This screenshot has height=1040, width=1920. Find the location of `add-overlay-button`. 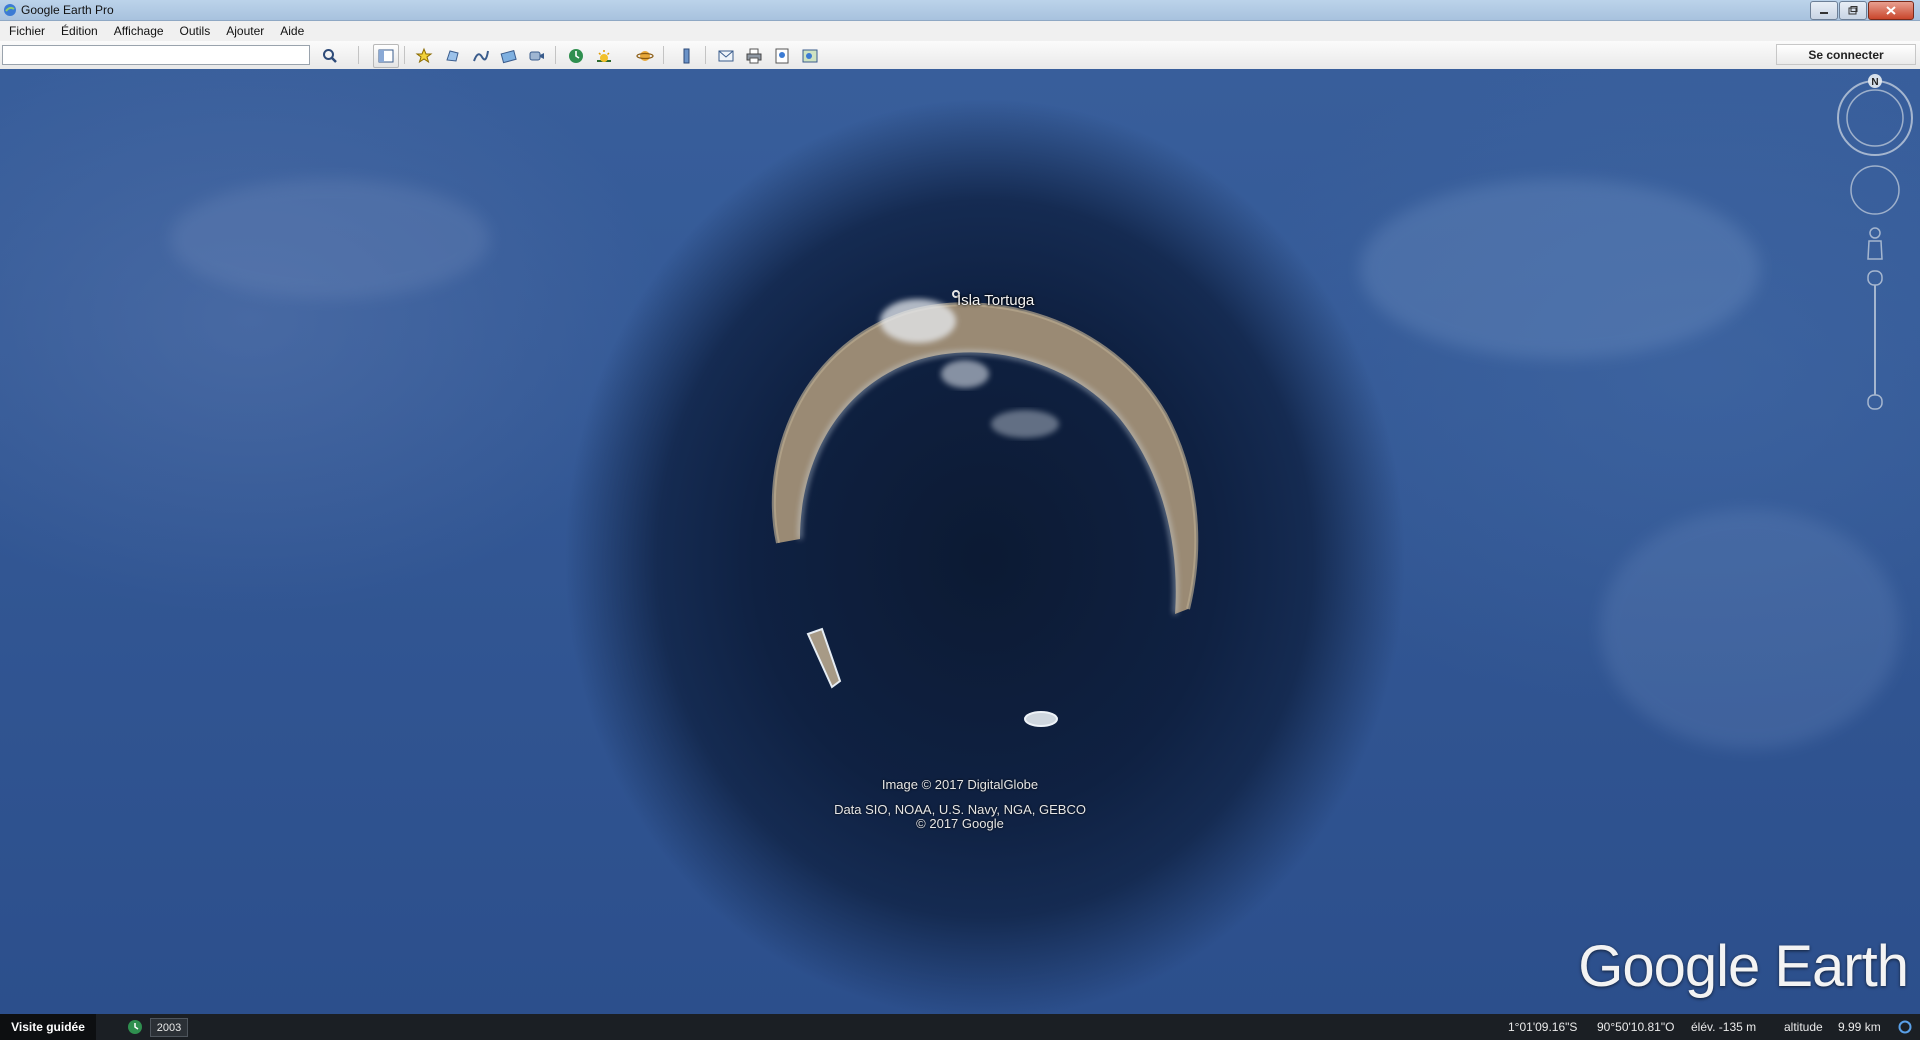

add-overlay-button is located at coordinates (509, 56).